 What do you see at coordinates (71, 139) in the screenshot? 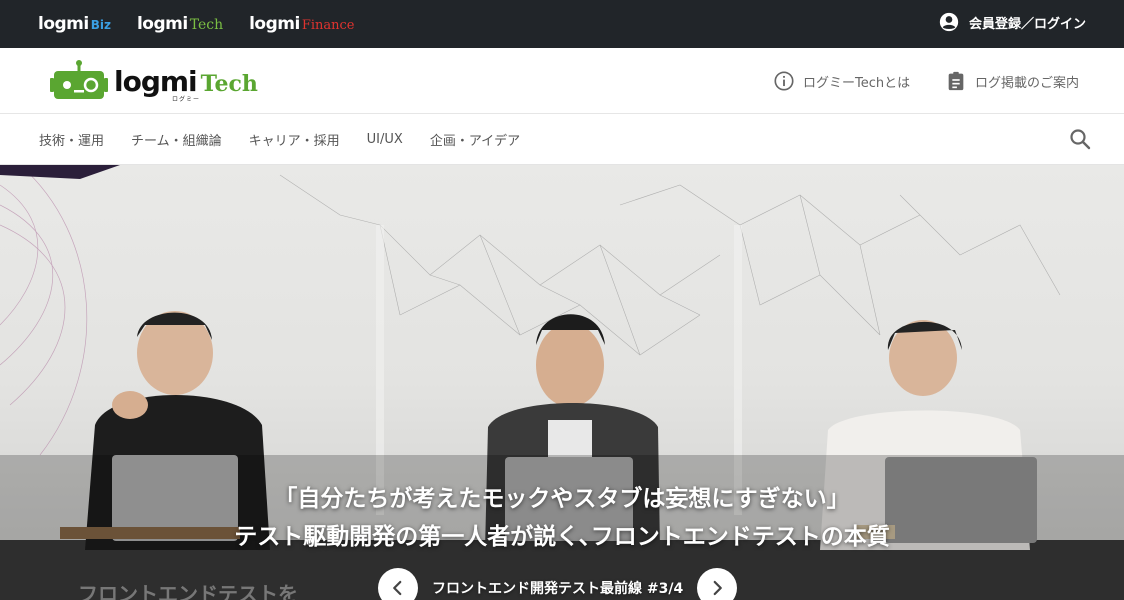
I see `category-tech-ops: 技術・運用` at bounding box center [71, 139].